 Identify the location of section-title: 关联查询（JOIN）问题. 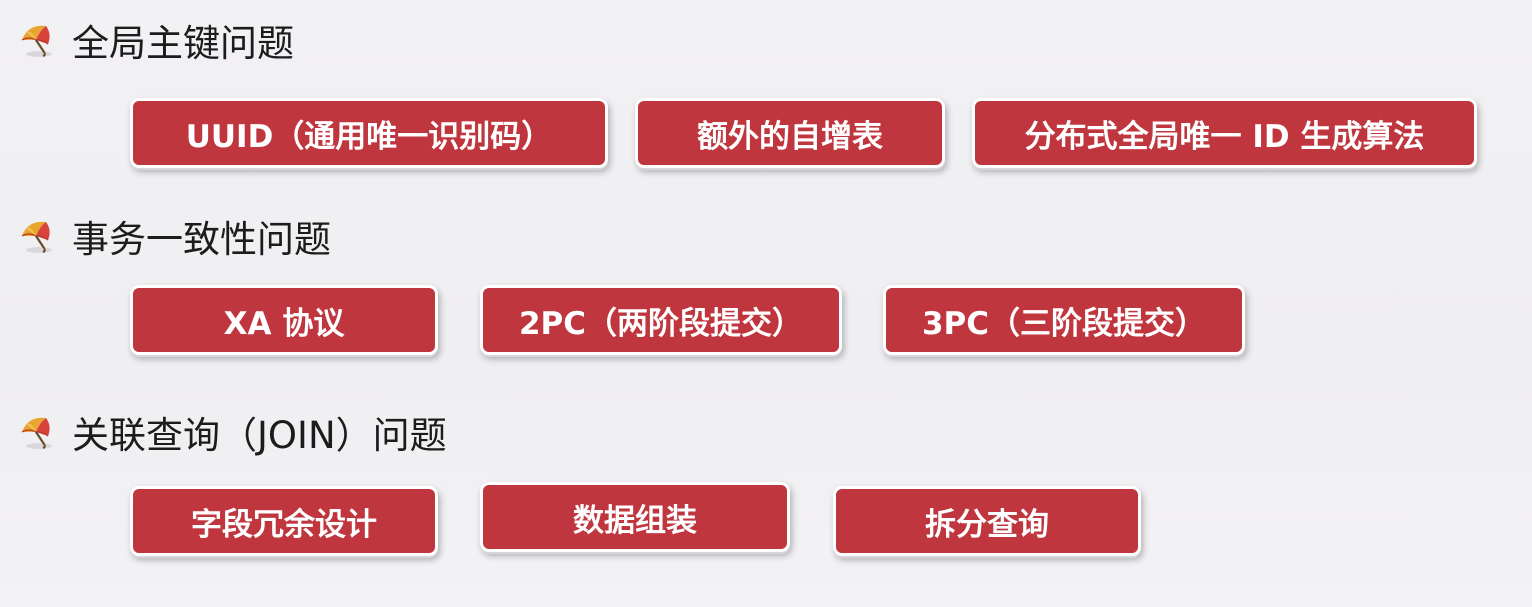
(259, 435).